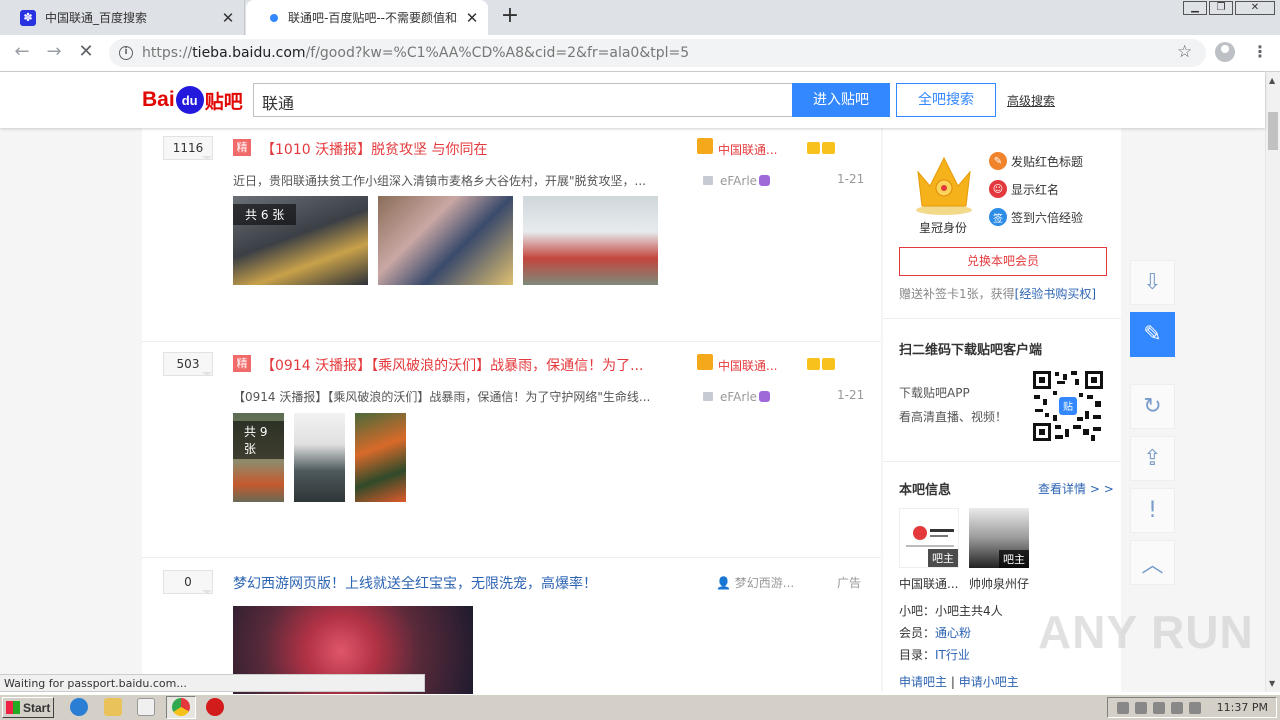 Image resolution: width=1280 pixels, height=720 pixels. What do you see at coordinates (917, 655) in the screenshot?
I see `info-label: 目录：` at bounding box center [917, 655].